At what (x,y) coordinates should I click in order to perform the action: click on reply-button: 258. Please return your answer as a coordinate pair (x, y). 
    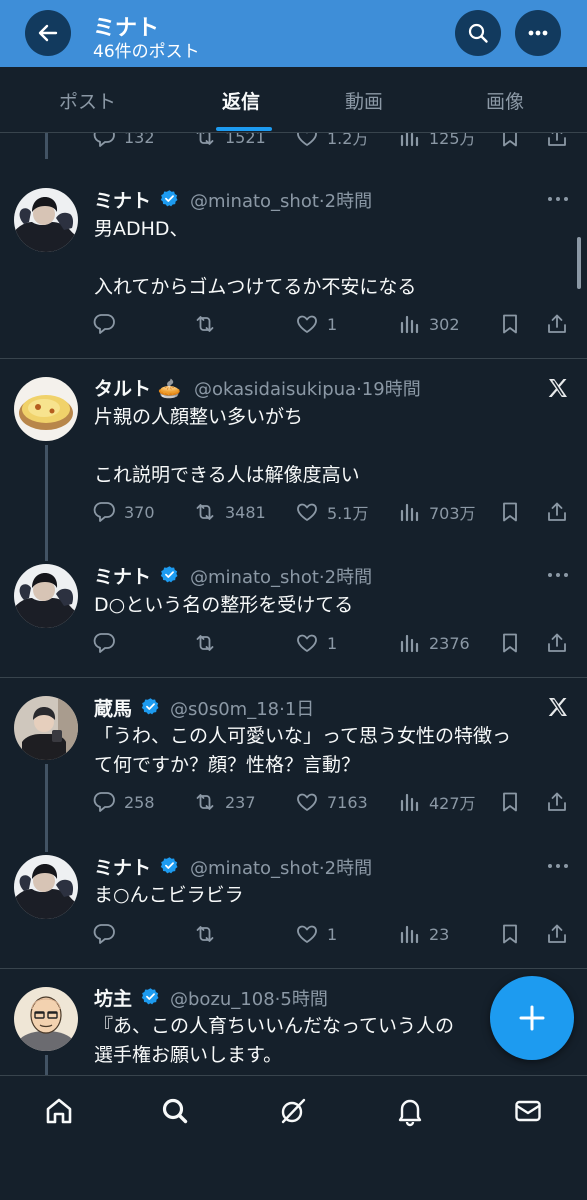
    Looking at the image, I should click on (123, 802).